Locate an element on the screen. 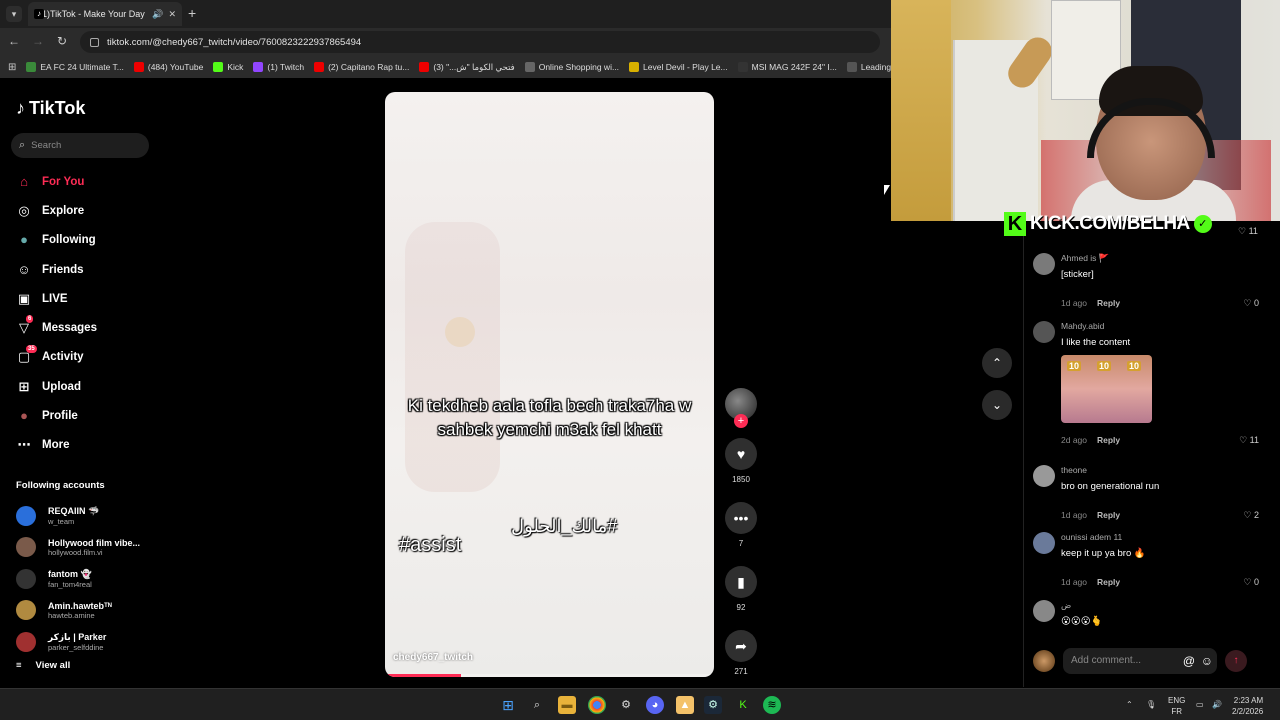  back-arrow-icon: ← is located at coordinates (14, 41).